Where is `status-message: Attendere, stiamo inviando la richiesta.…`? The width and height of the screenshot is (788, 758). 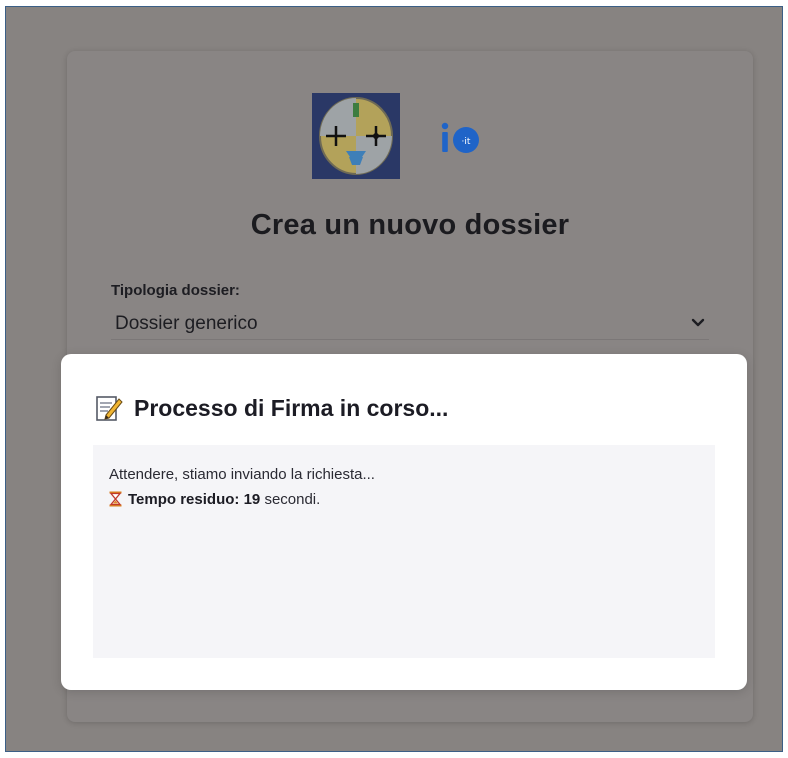 status-message: Attendere, stiamo inviando la richiesta.… is located at coordinates (242, 474).